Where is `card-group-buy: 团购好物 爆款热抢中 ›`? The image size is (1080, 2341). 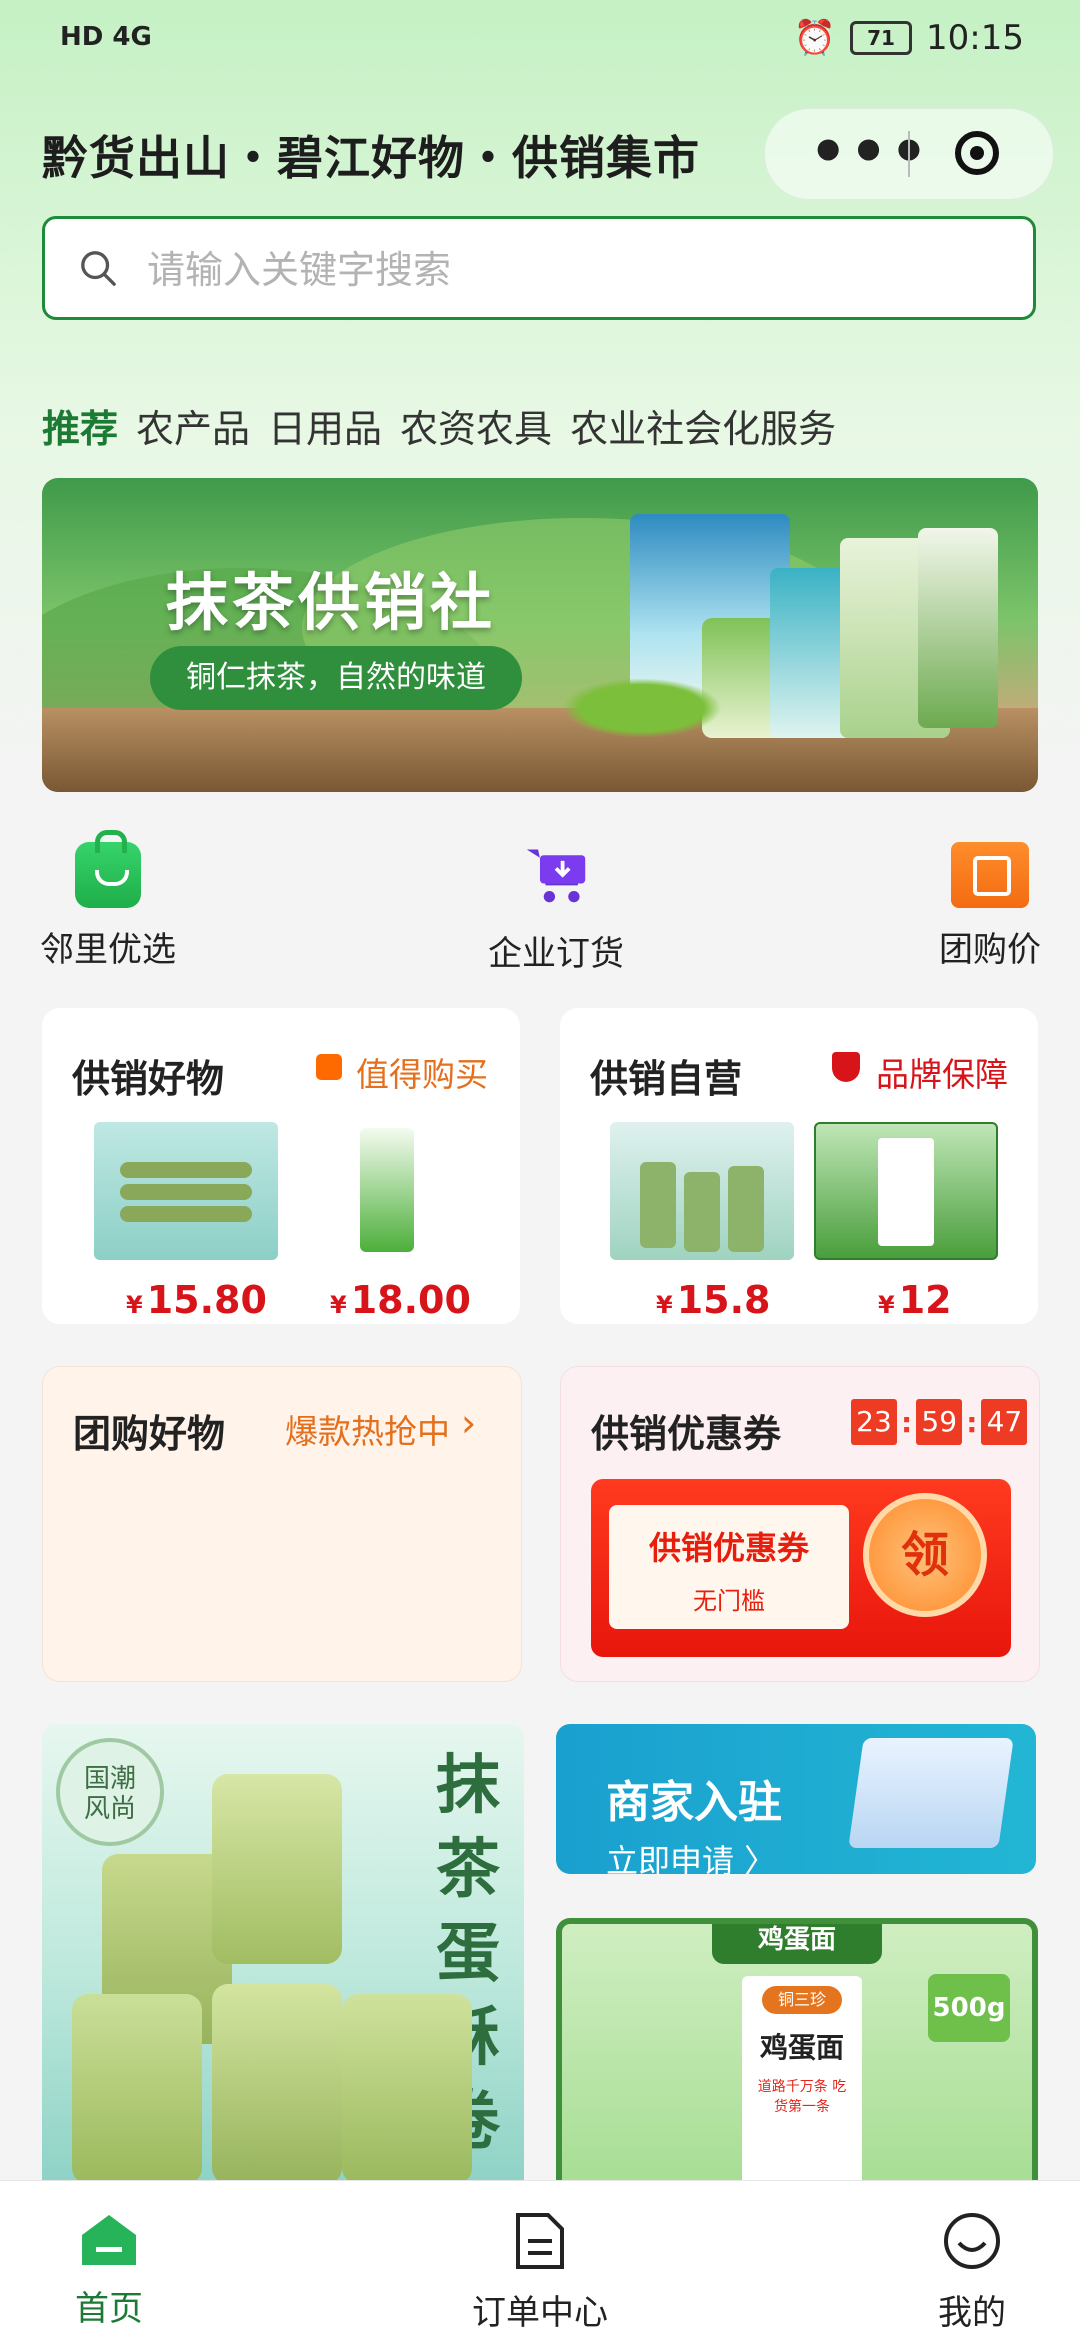 card-group-buy: 团购好物 爆款热抢中 › is located at coordinates (282, 1524).